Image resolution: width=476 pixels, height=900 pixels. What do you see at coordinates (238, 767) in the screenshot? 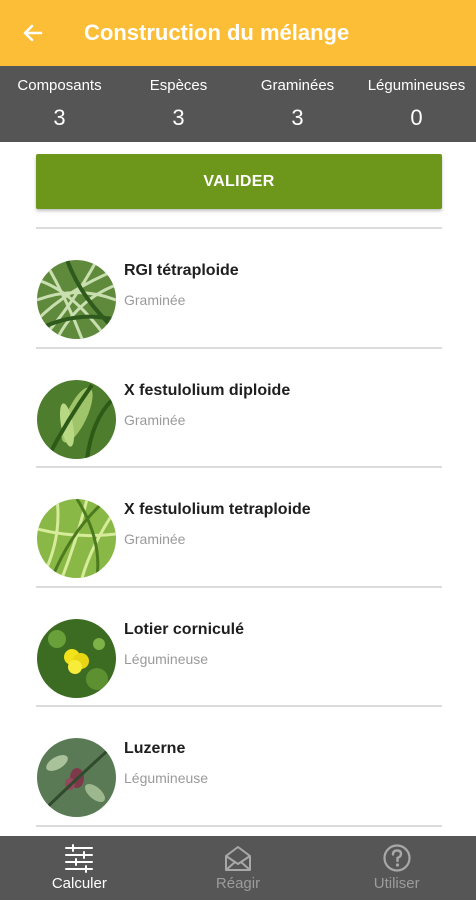
I see `list-item: Luzerne Légumineuse` at bounding box center [238, 767].